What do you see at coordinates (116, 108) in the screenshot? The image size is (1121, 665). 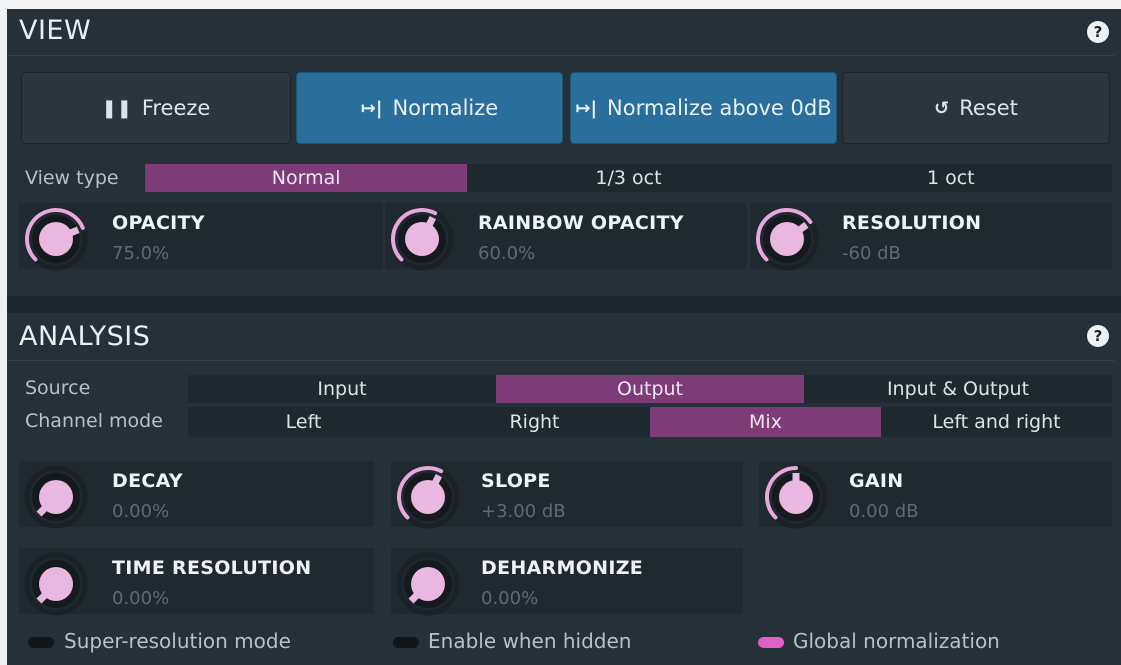 I see `pause-icon: ❚❚` at bounding box center [116, 108].